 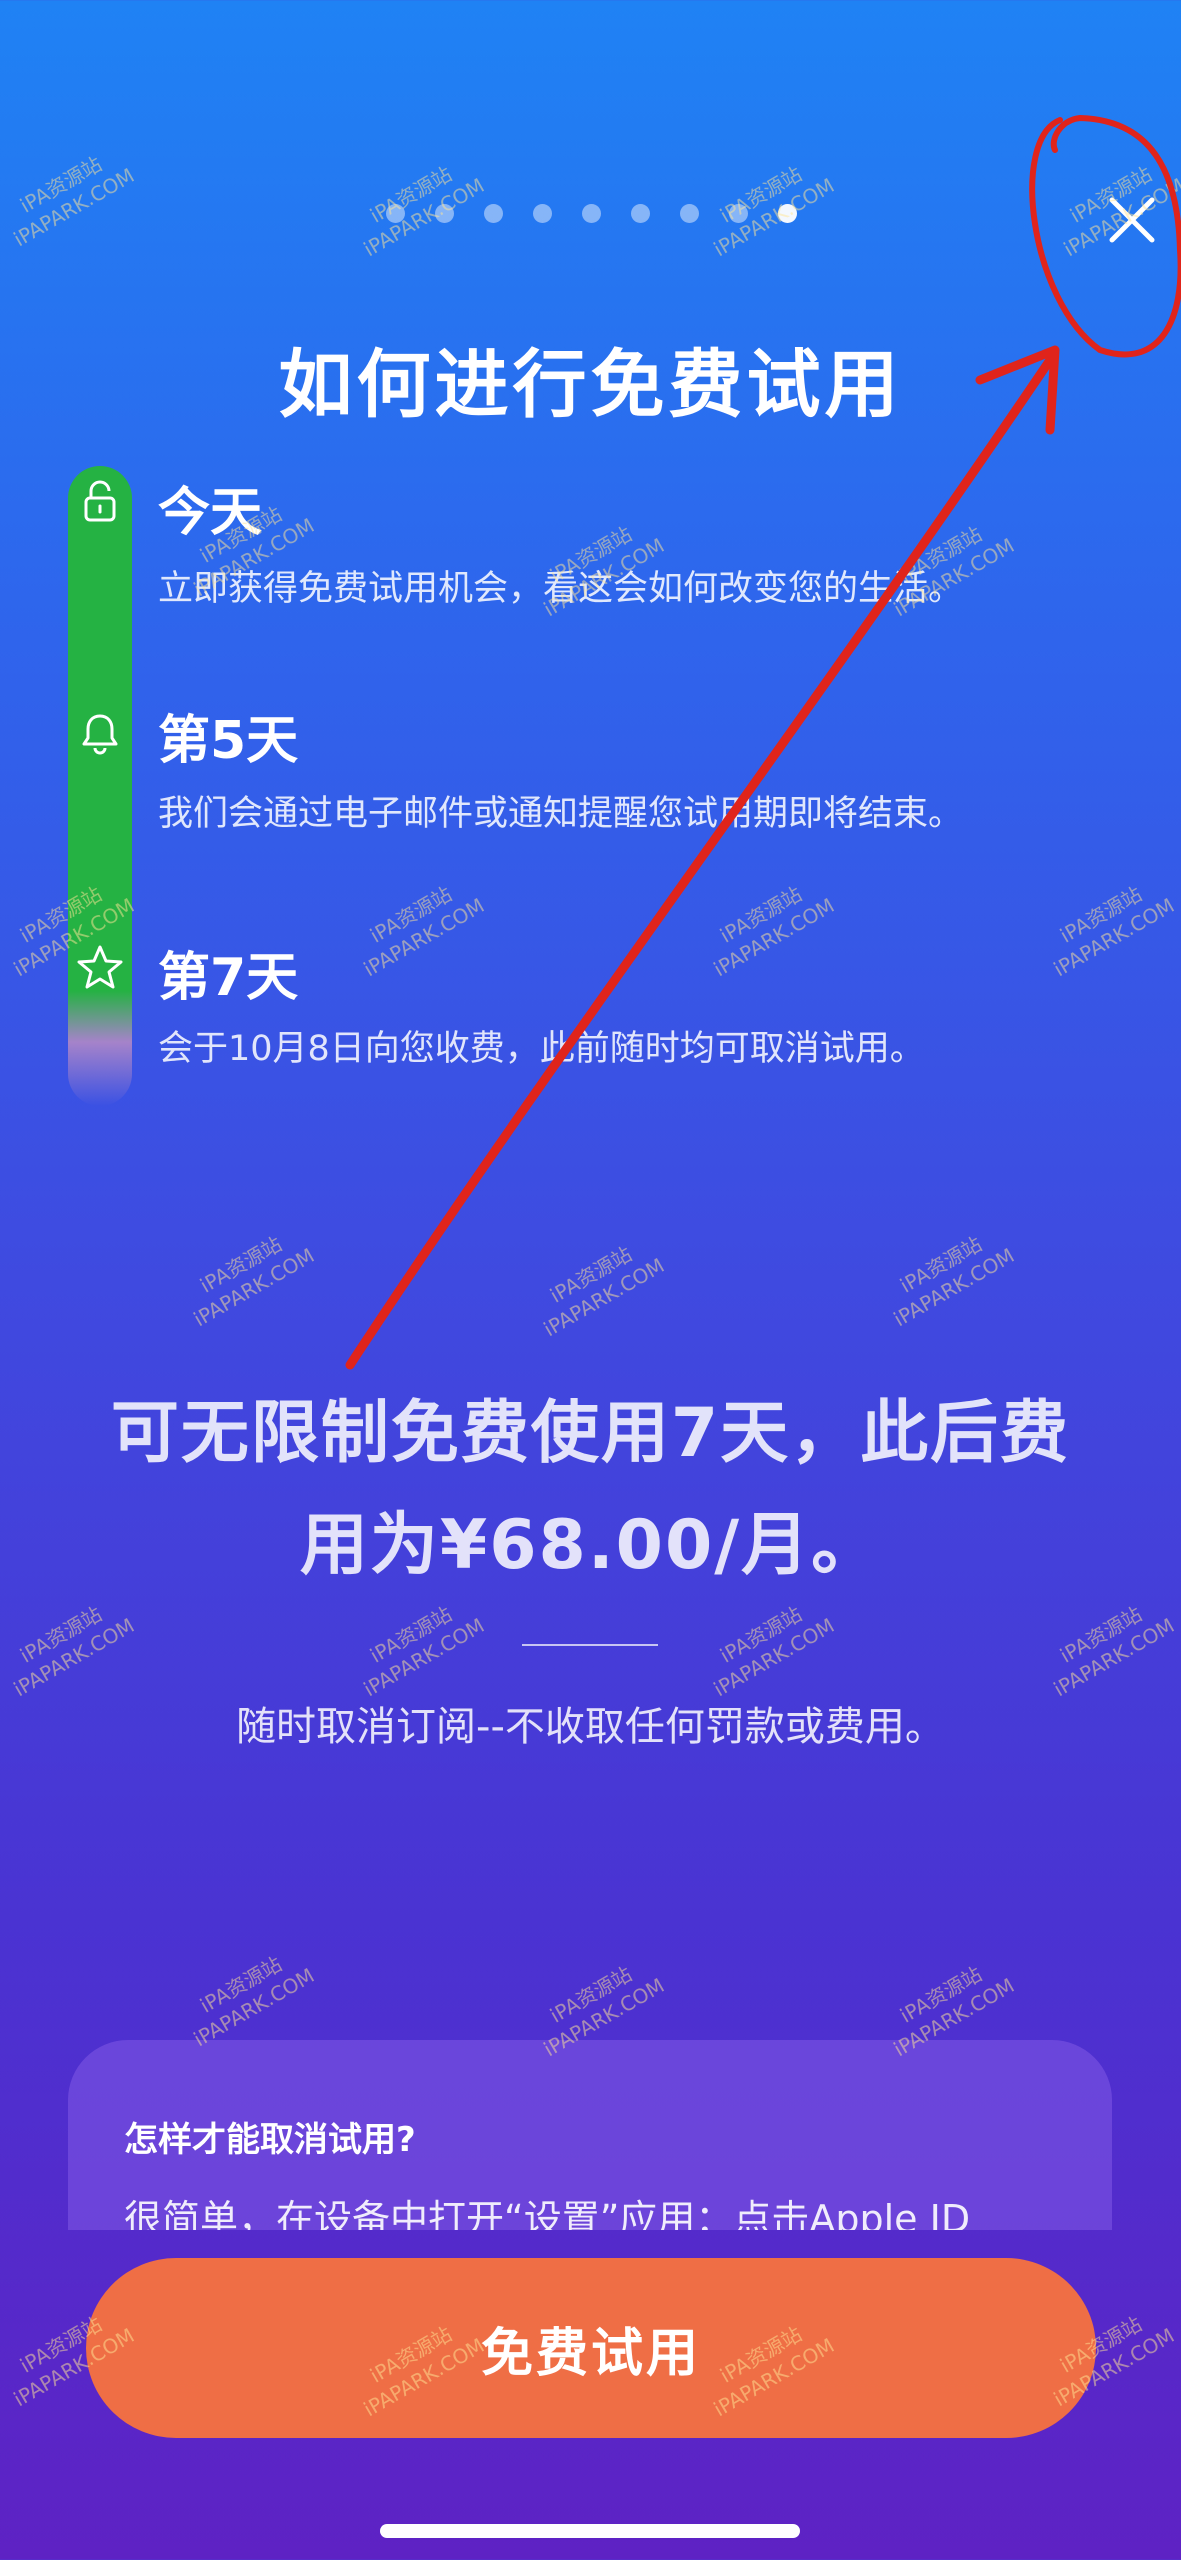 I want to click on bell-icon, so click(x=100, y=734).